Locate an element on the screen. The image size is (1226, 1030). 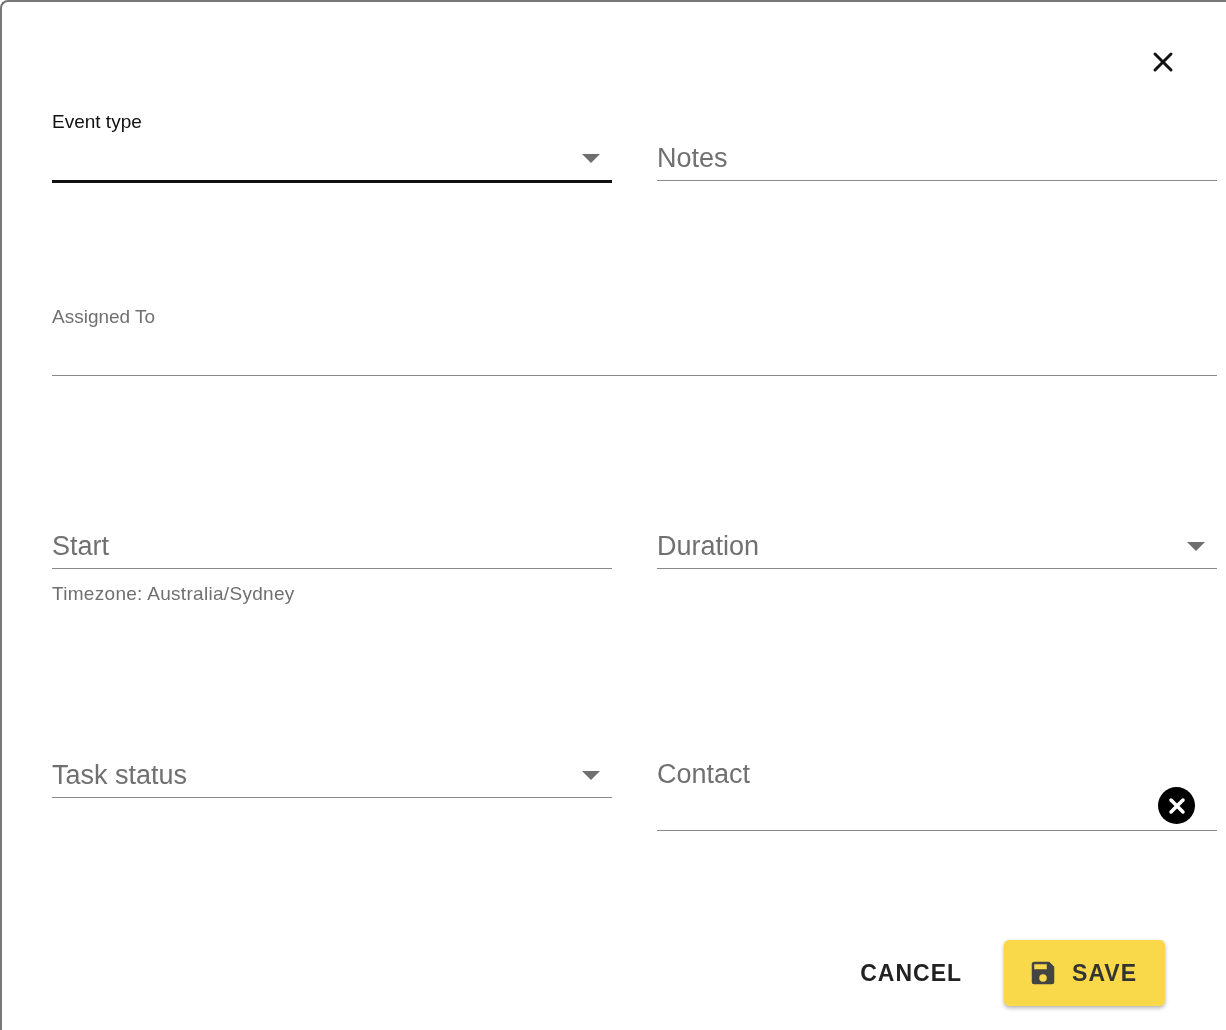
field-label: Contact is located at coordinates (704, 774).